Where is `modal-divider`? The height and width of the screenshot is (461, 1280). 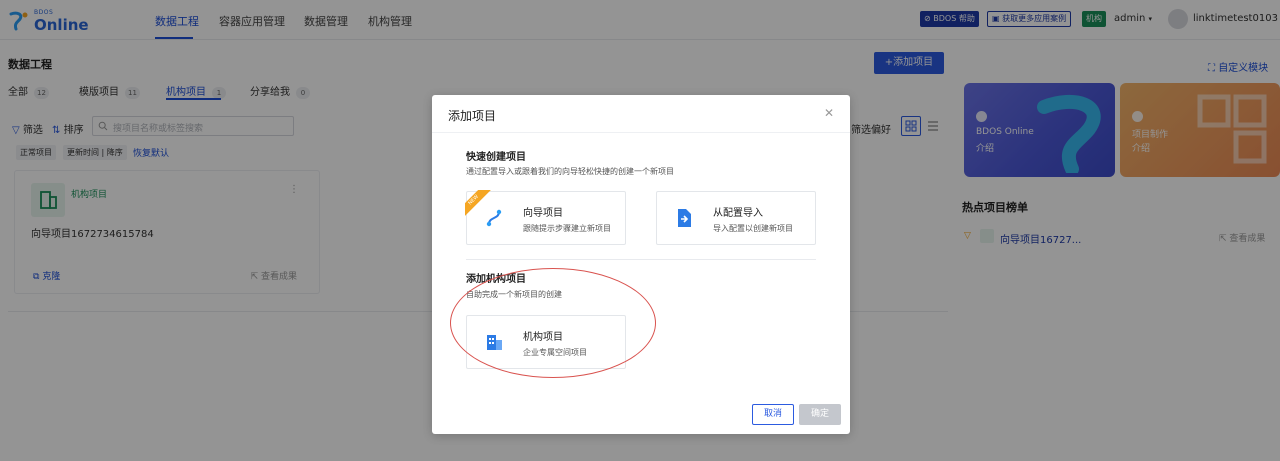
modal-divider is located at coordinates (641, 259).